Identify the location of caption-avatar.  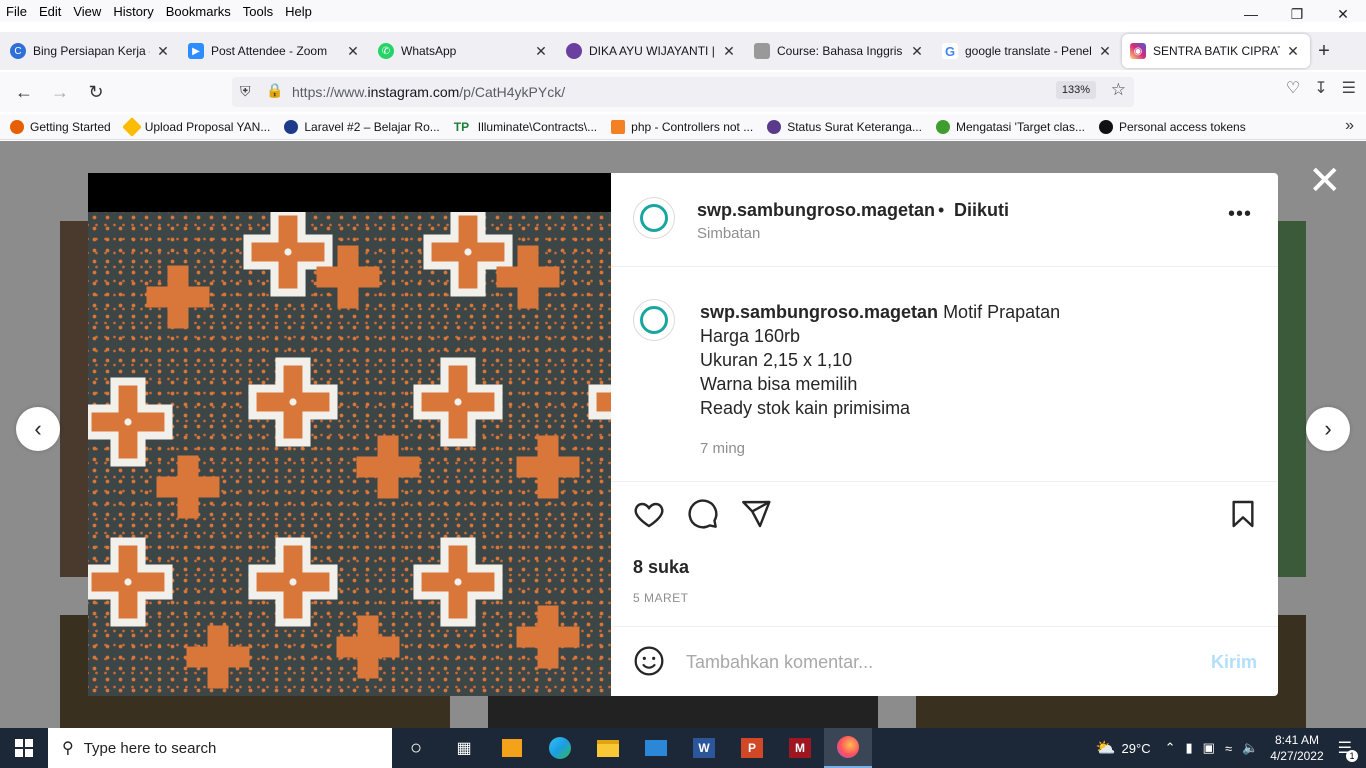
(654, 320).